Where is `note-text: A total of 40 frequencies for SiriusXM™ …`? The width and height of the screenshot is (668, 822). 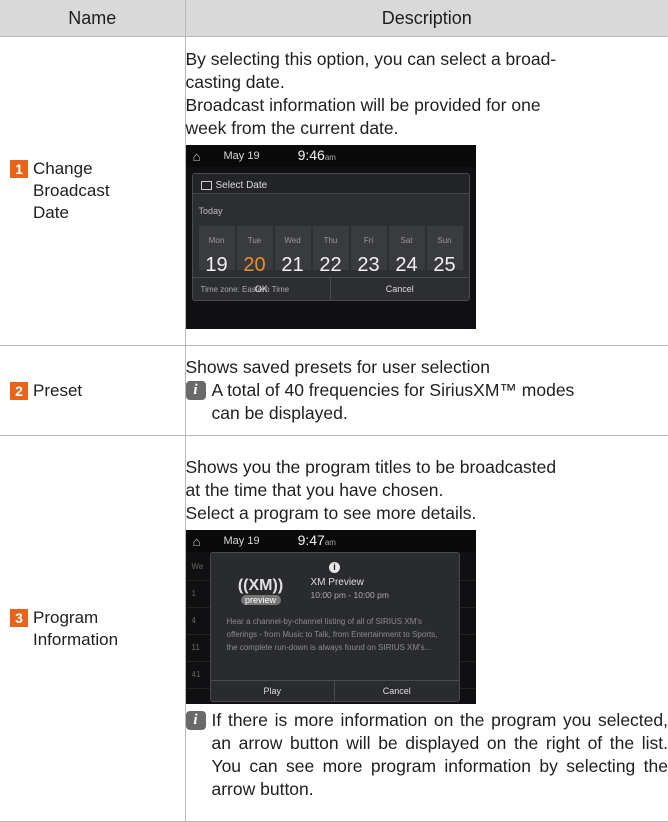 note-text: A total of 40 frequencies for SiriusXM™ … is located at coordinates (440, 402).